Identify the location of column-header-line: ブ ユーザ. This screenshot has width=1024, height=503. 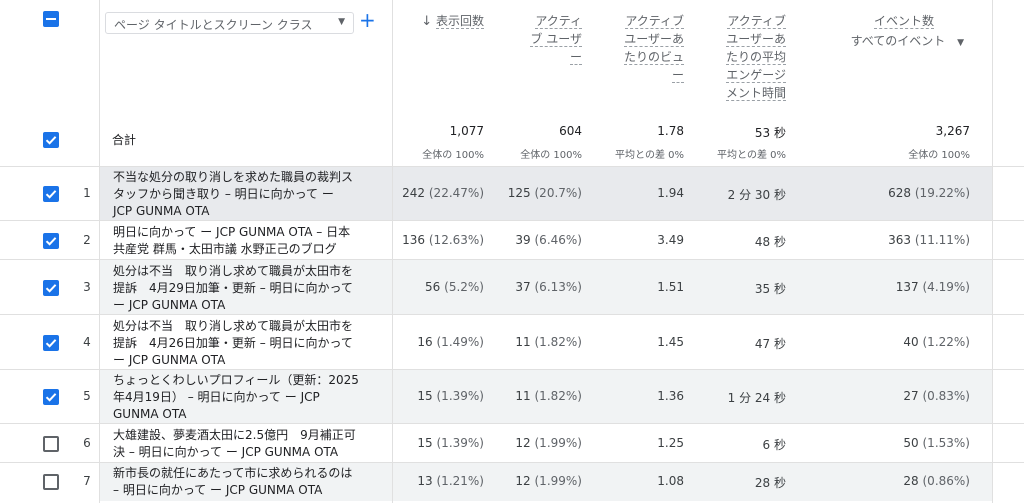
(556, 39).